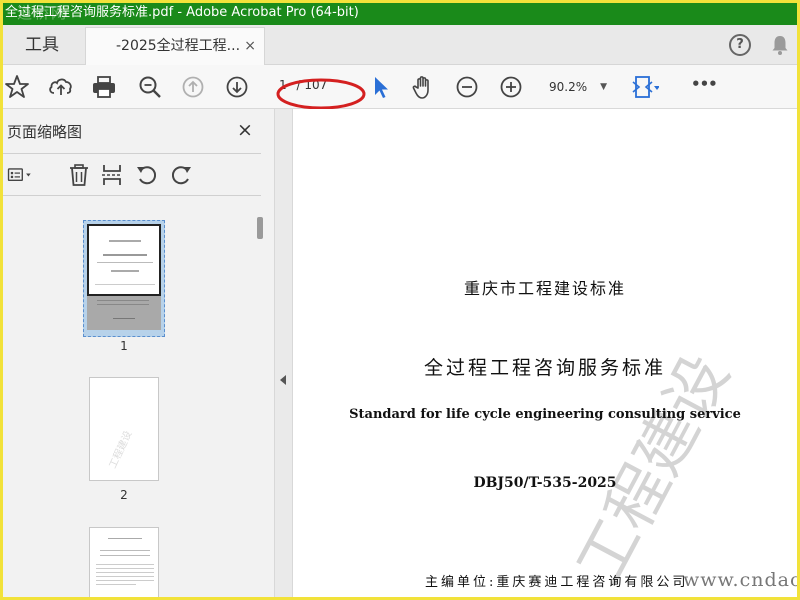  I want to click on document-watermark: 工程建设, so click(652, 469).